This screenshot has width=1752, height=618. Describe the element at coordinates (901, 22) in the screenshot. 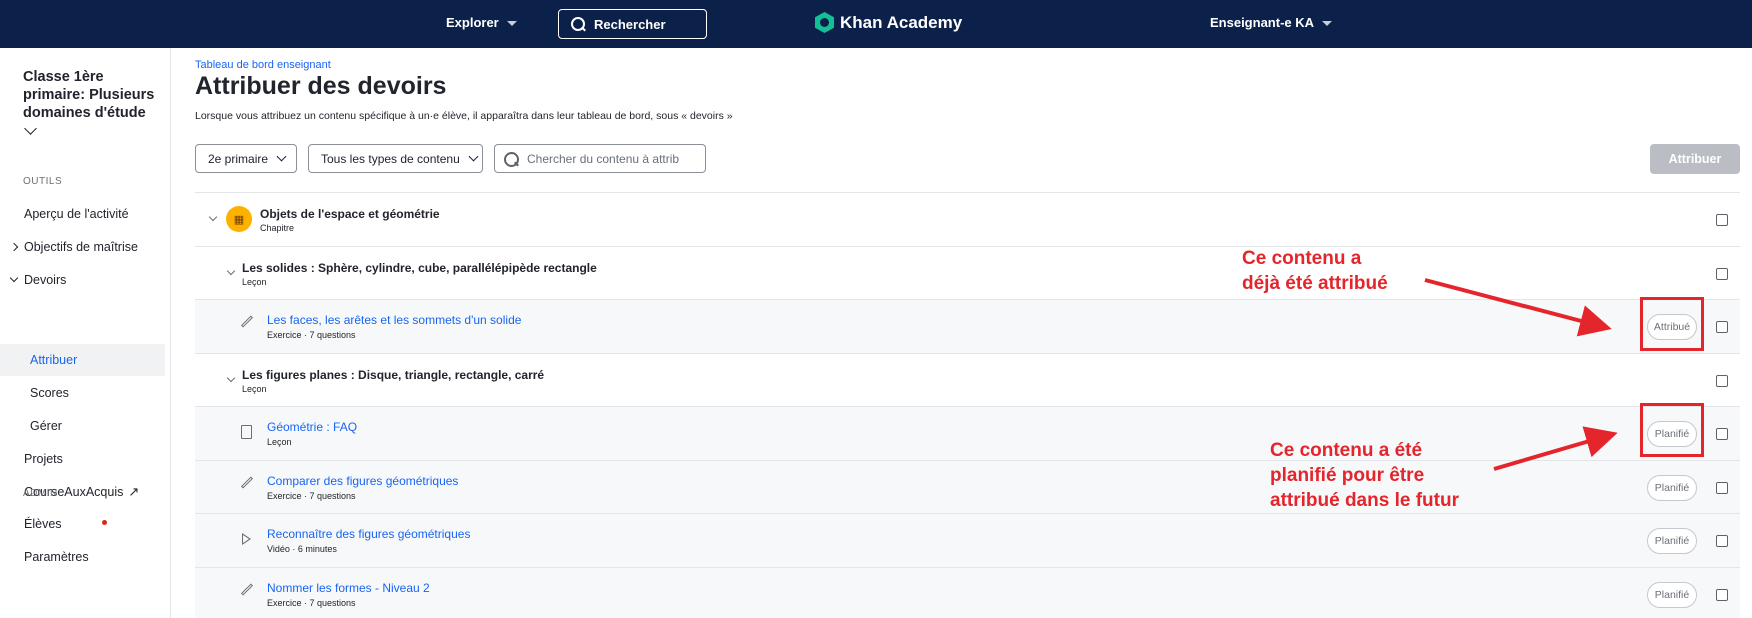

I see `logo-text: Khan Academy` at that location.